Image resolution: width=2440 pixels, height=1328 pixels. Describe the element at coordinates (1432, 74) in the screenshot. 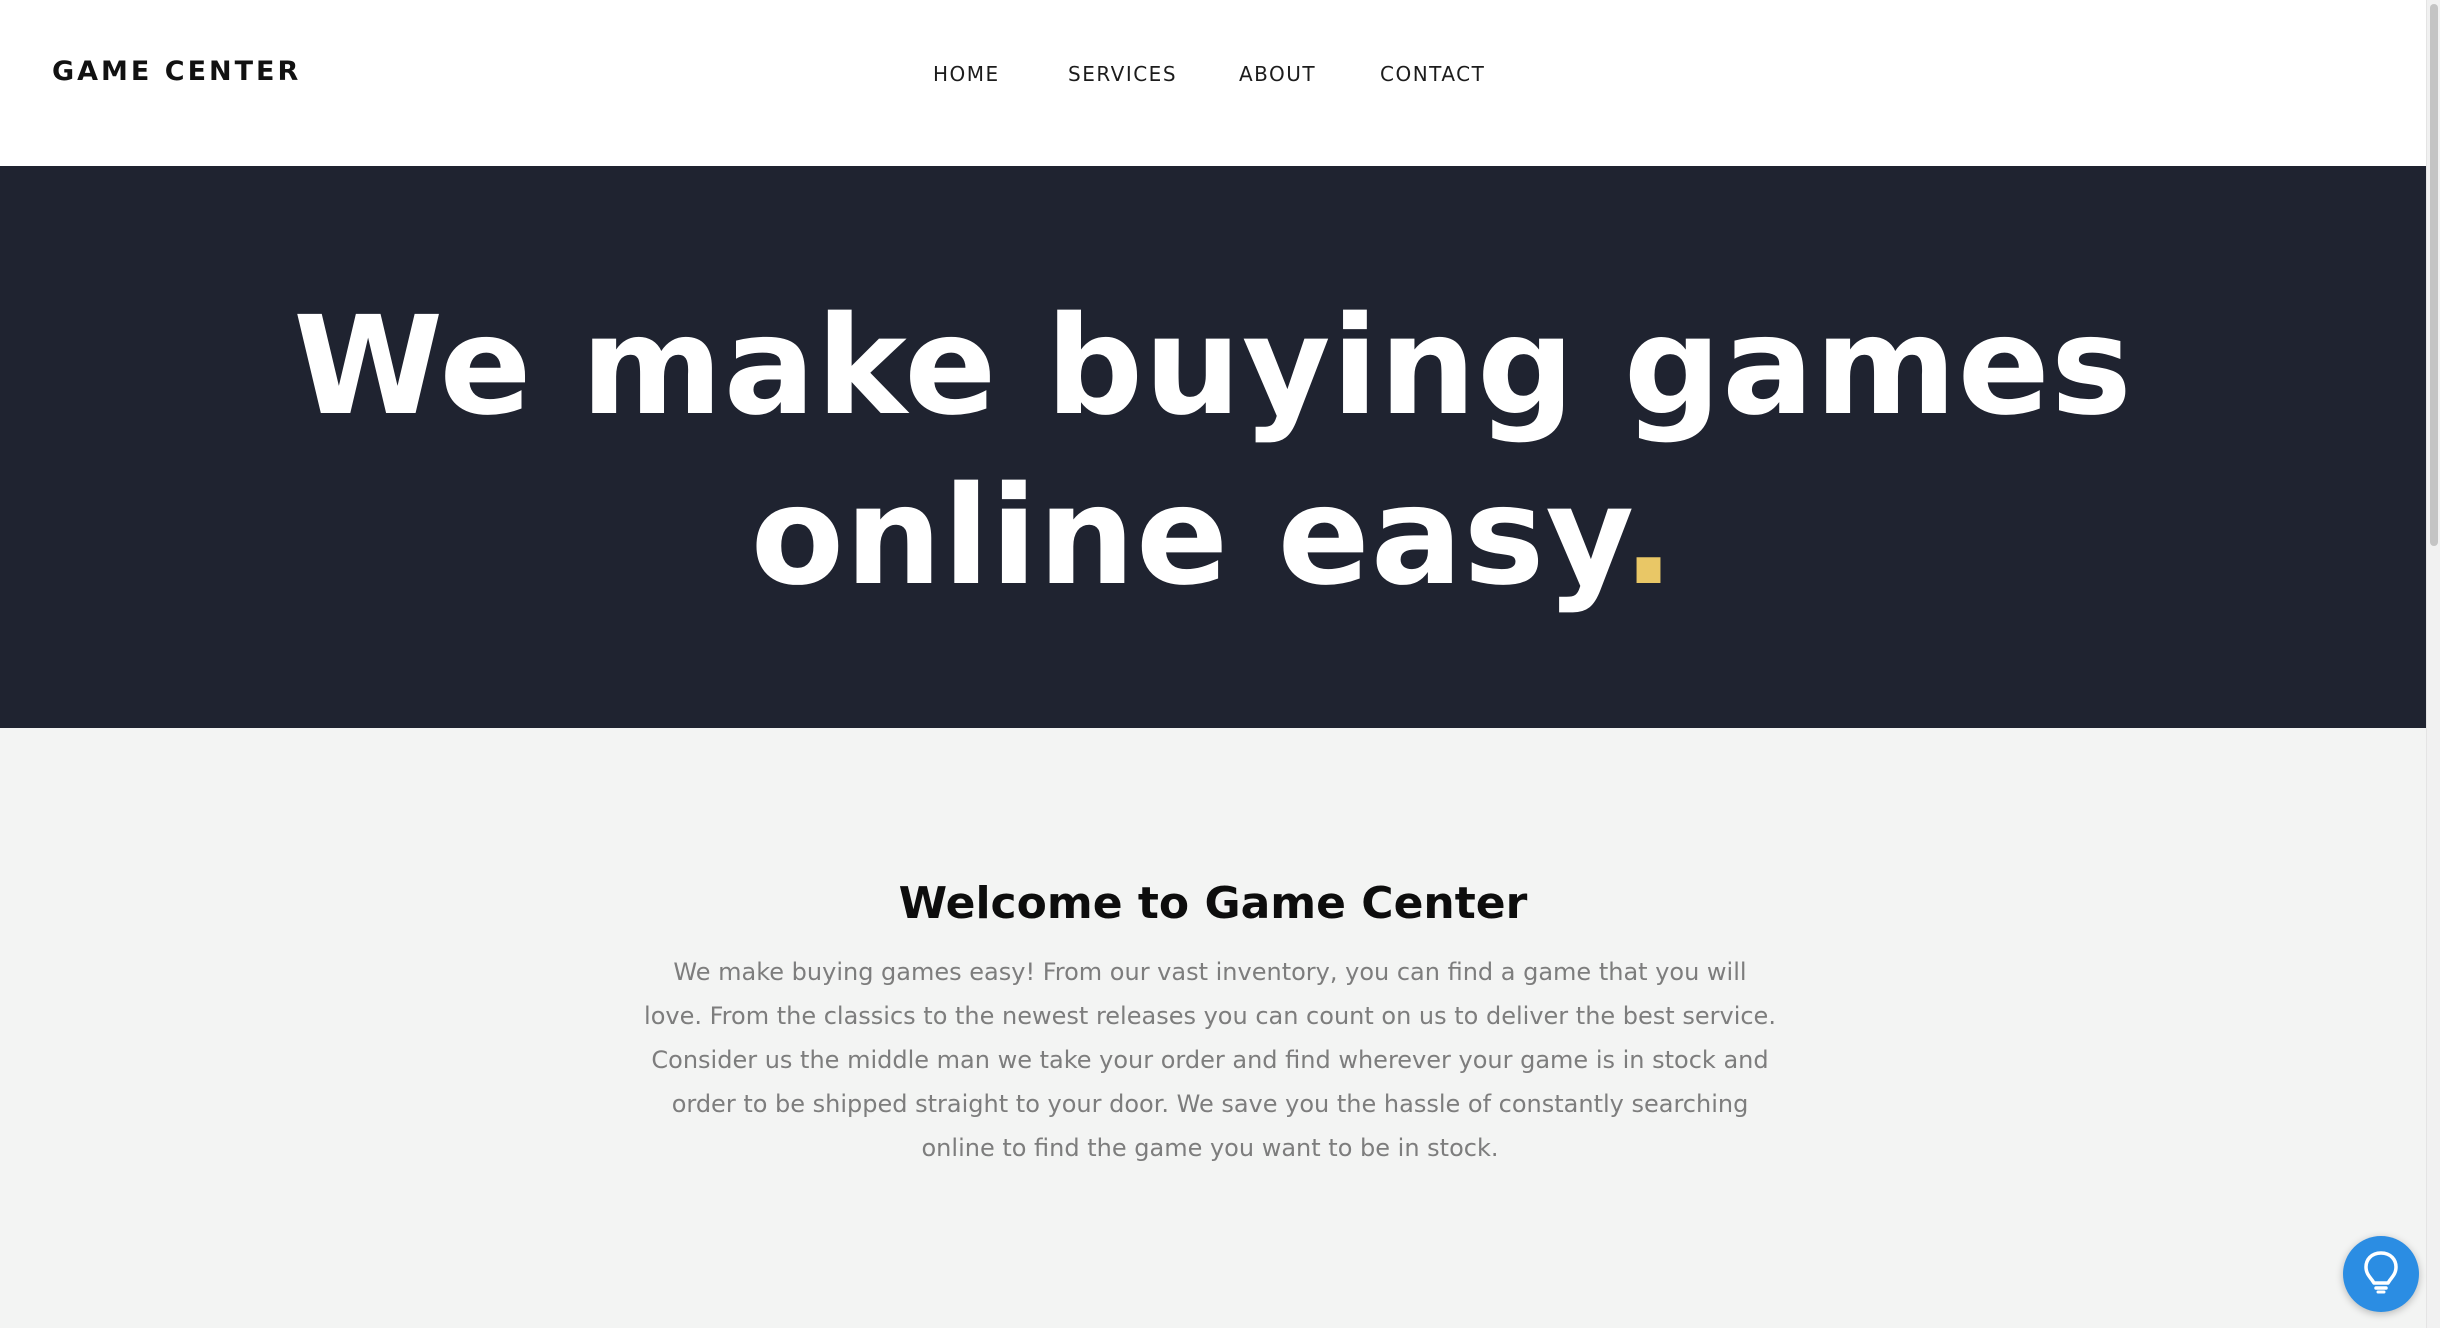

I see `nav-contact: CONTACT` at that location.